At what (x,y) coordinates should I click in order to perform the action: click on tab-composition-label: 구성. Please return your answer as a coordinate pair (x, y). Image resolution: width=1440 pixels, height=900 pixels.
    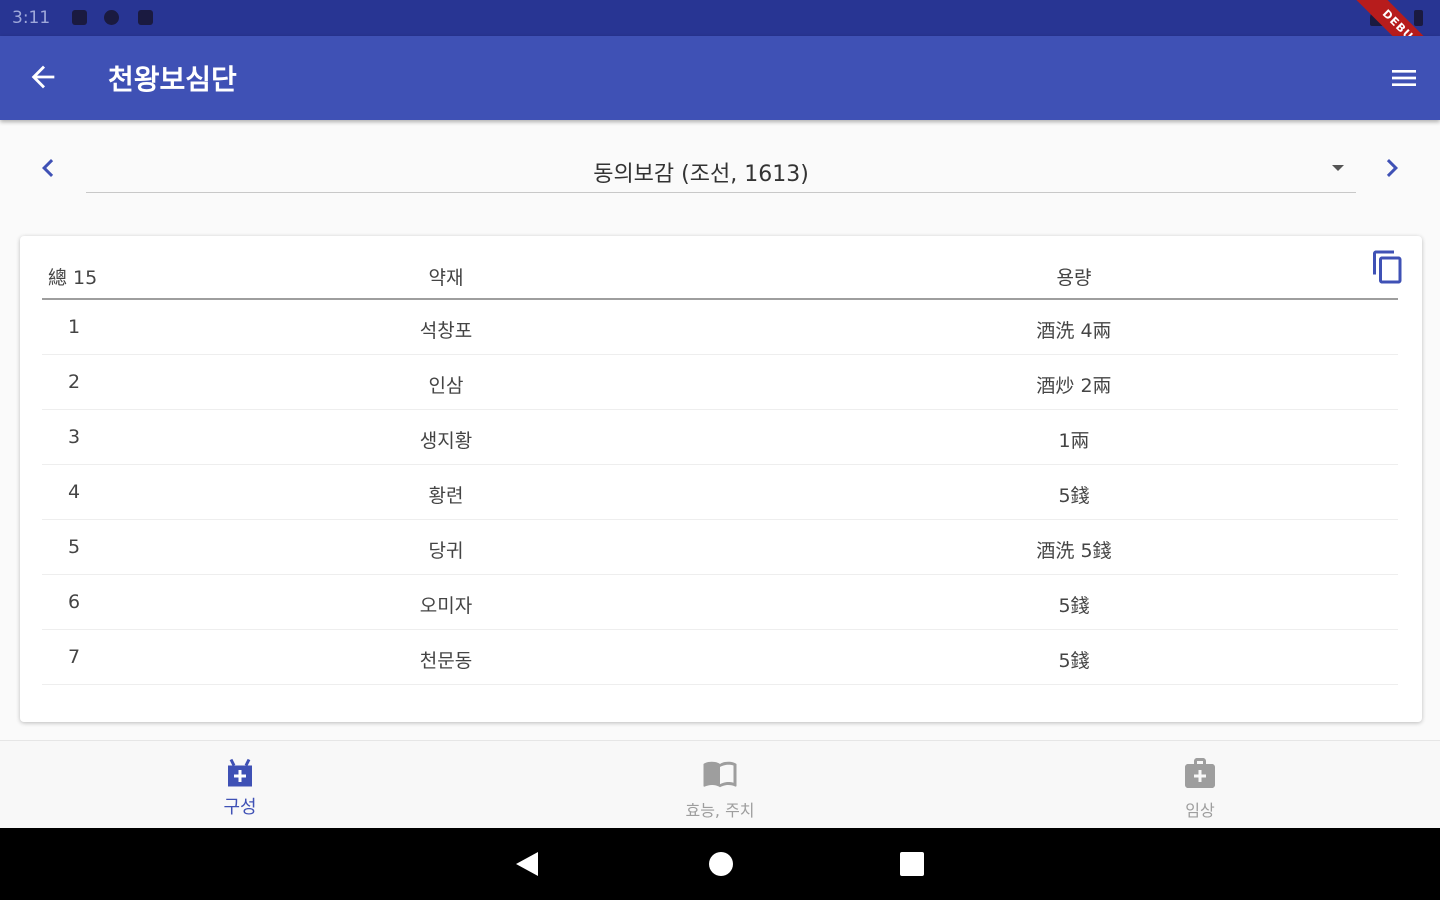
    Looking at the image, I should click on (240, 807).